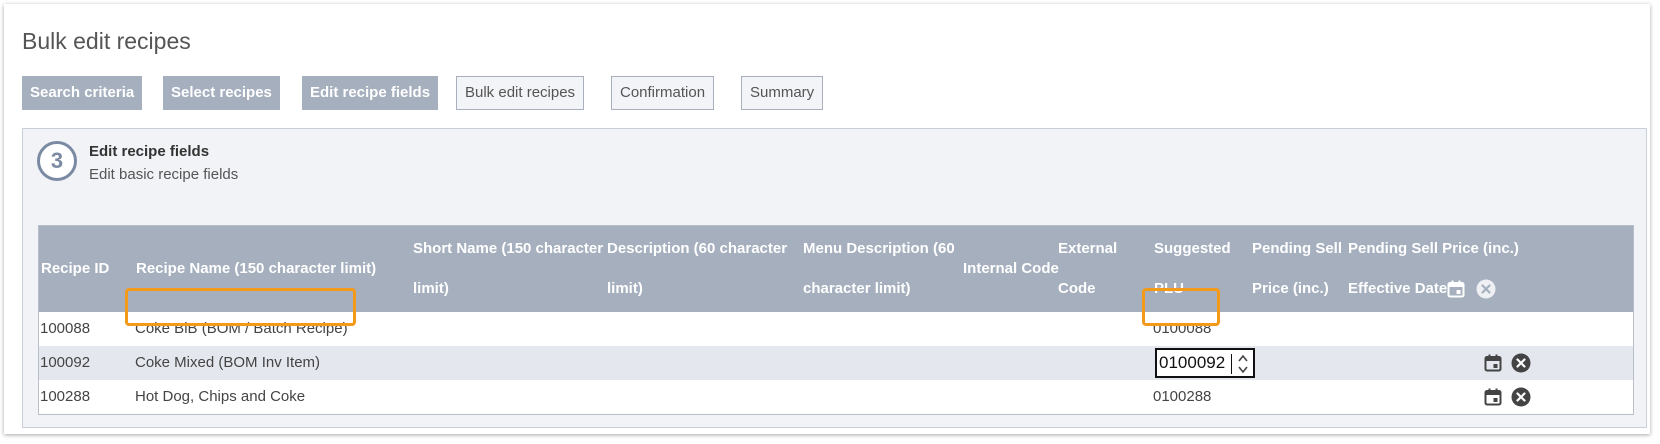  What do you see at coordinates (879, 268) in the screenshot?
I see `col-menu-description: Menu Description (60 character limit)` at bounding box center [879, 268].